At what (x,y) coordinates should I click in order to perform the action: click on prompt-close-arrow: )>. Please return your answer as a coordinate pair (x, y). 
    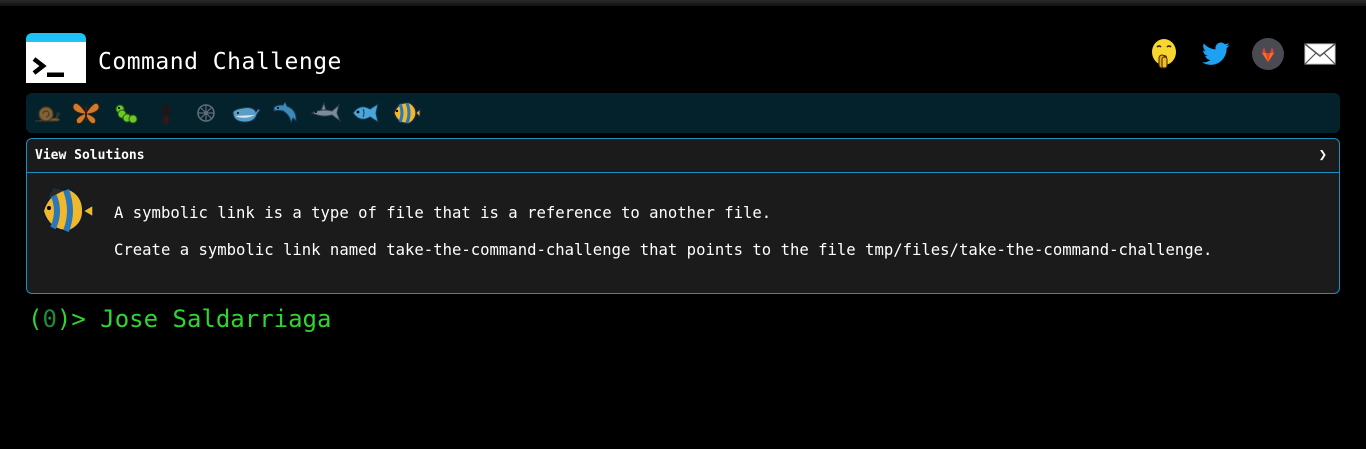
    Looking at the image, I should click on (71, 319).